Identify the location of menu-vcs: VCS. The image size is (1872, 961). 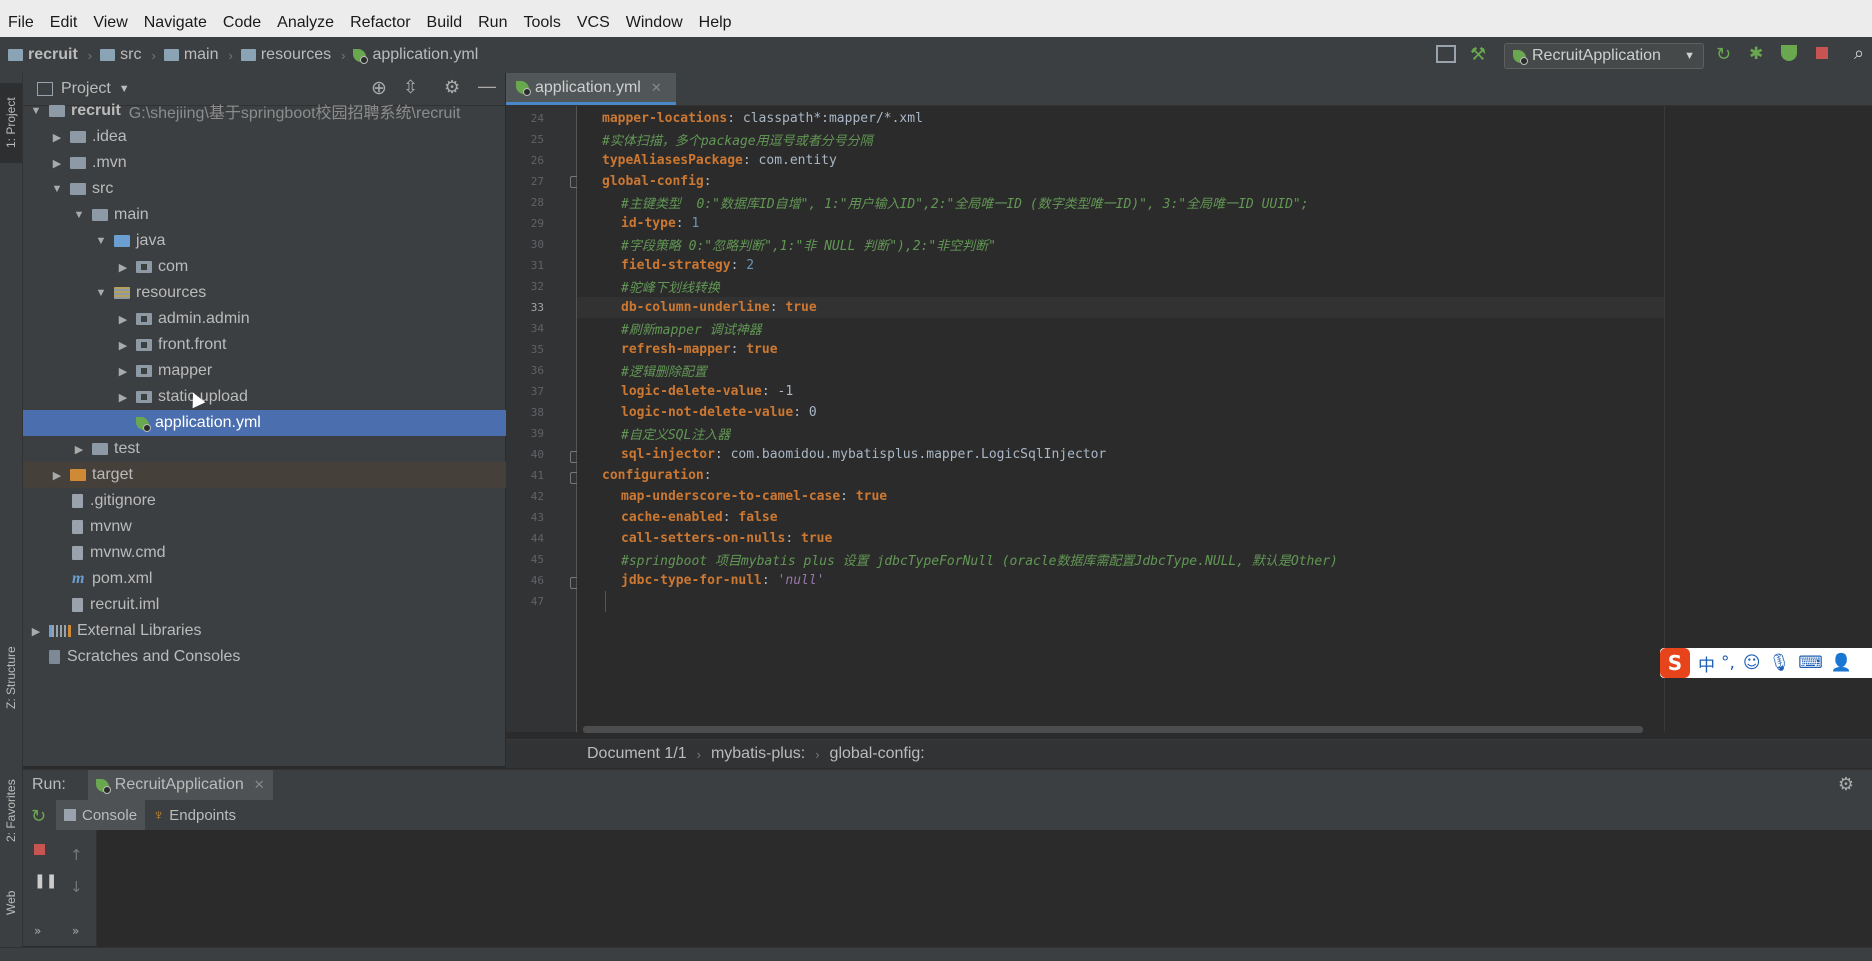
(593, 23).